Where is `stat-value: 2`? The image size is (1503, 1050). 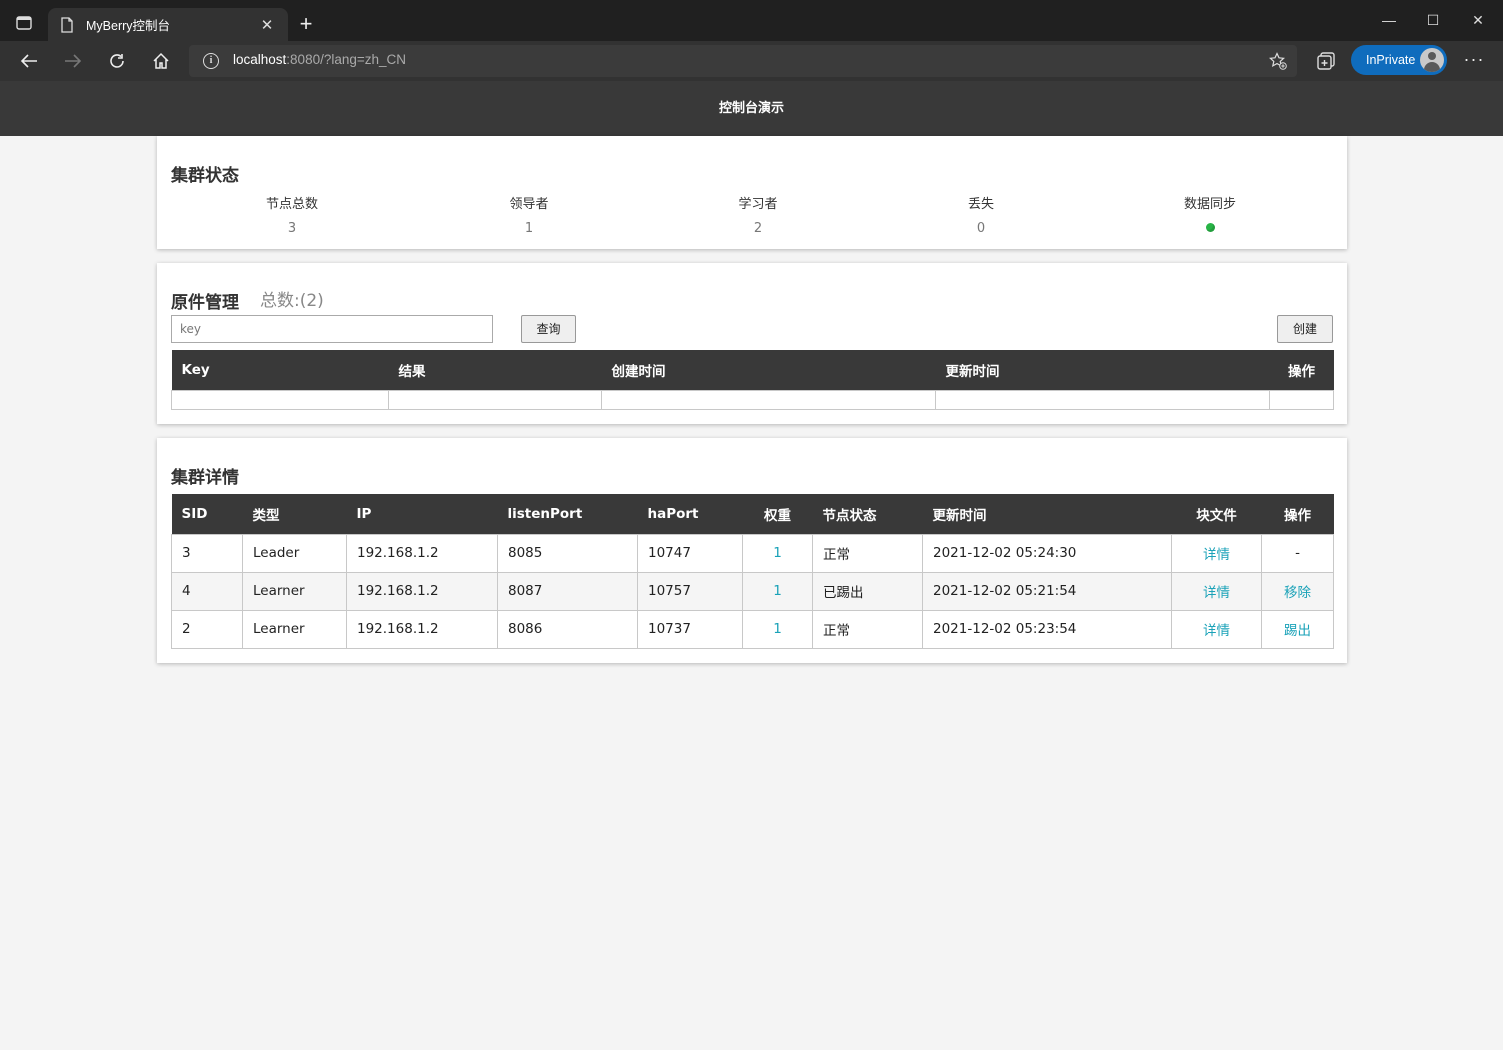 stat-value: 2 is located at coordinates (758, 228).